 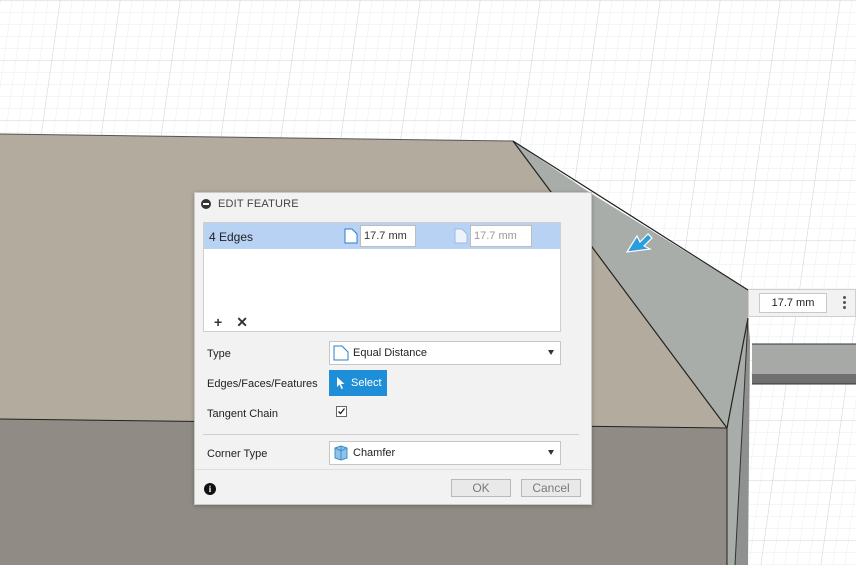 I want to click on footer-divider, so click(x=393, y=469).